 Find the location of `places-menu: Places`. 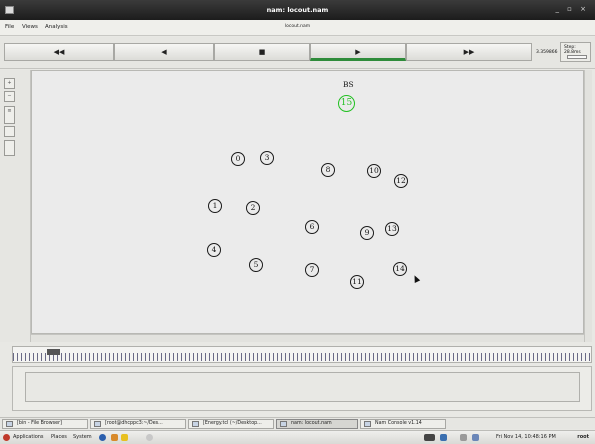

places-menu: Places is located at coordinates (59, 437).